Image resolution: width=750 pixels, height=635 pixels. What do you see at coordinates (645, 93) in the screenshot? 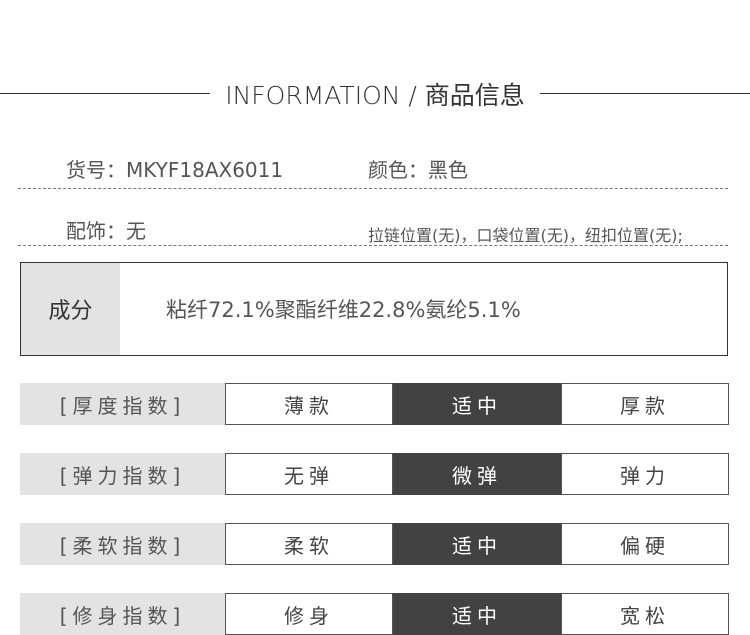
I see `header-rule-right` at bounding box center [645, 93].